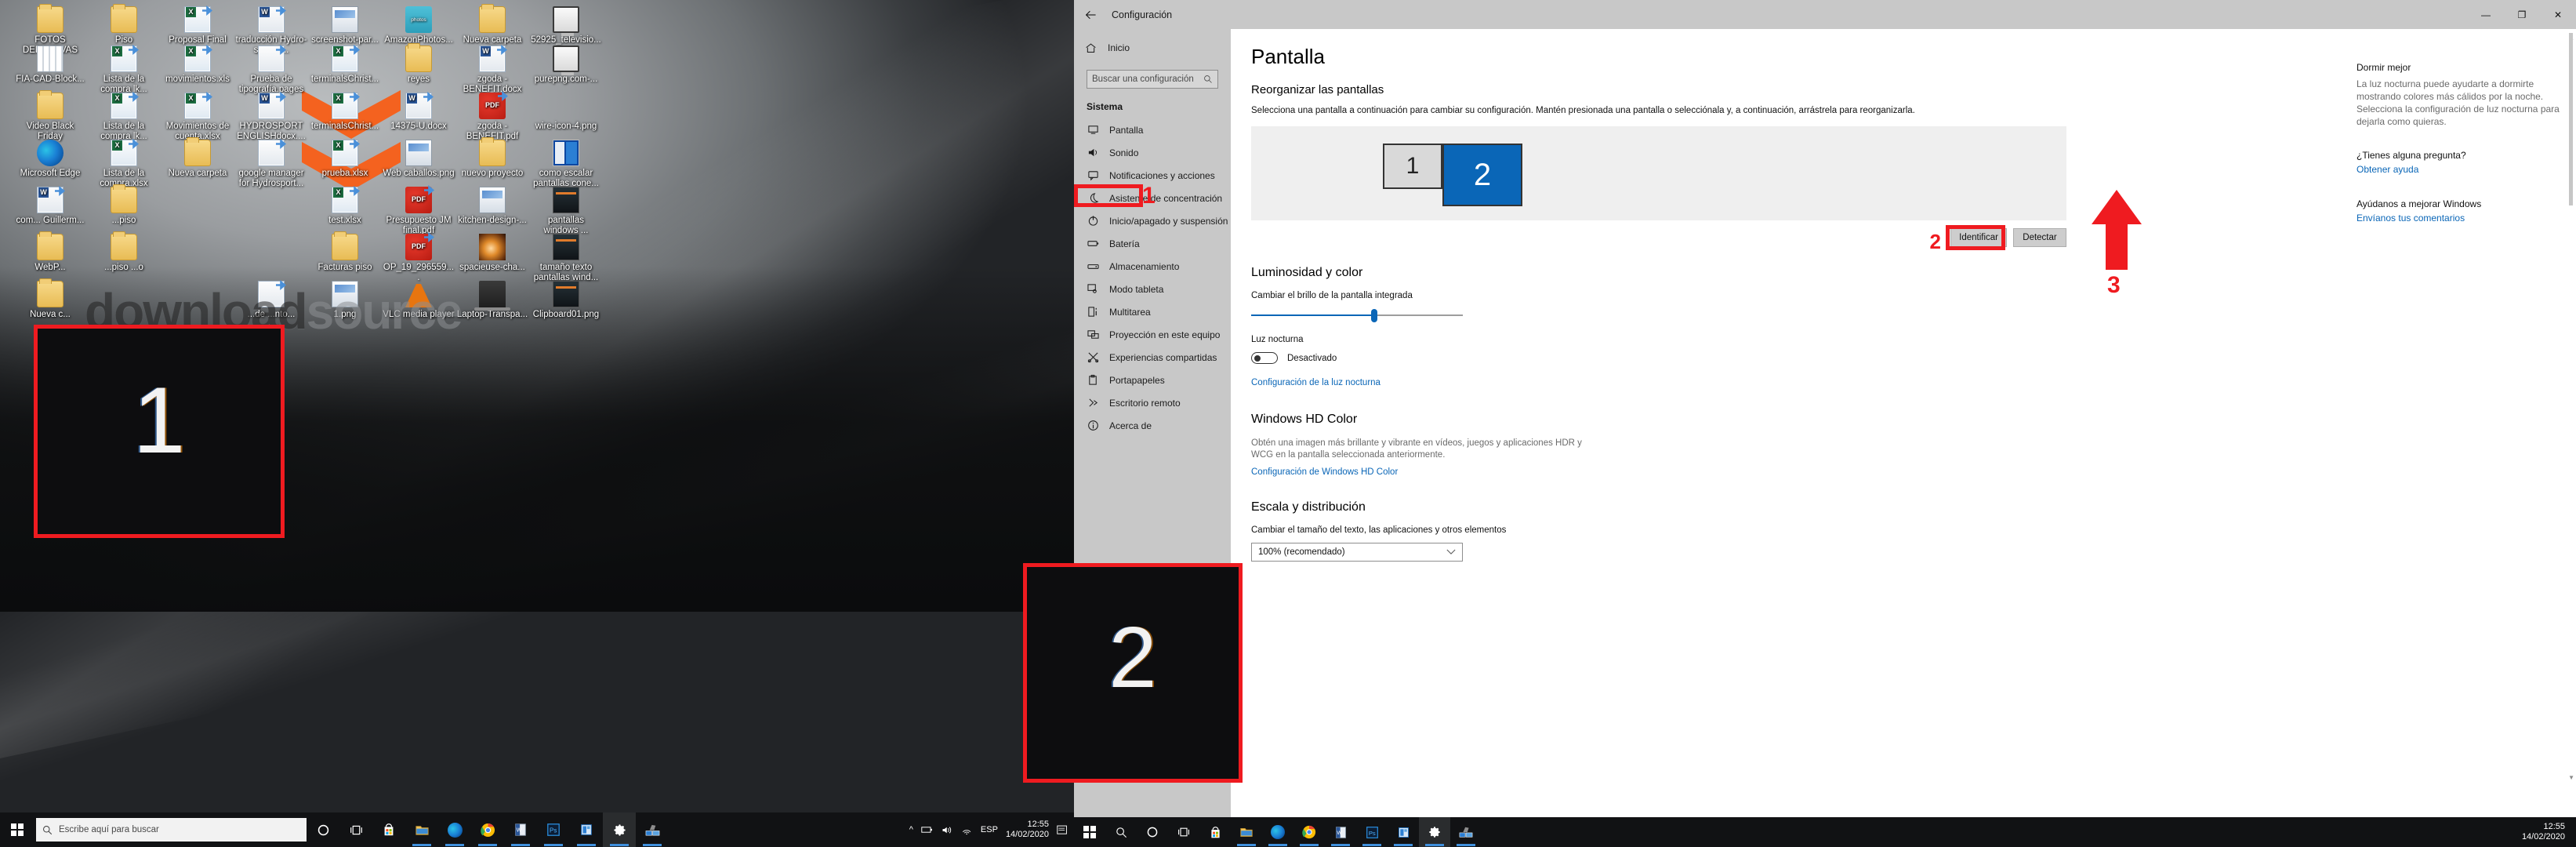  Describe the element at coordinates (989, 829) in the screenshot. I see `tray-language: ESP` at that location.